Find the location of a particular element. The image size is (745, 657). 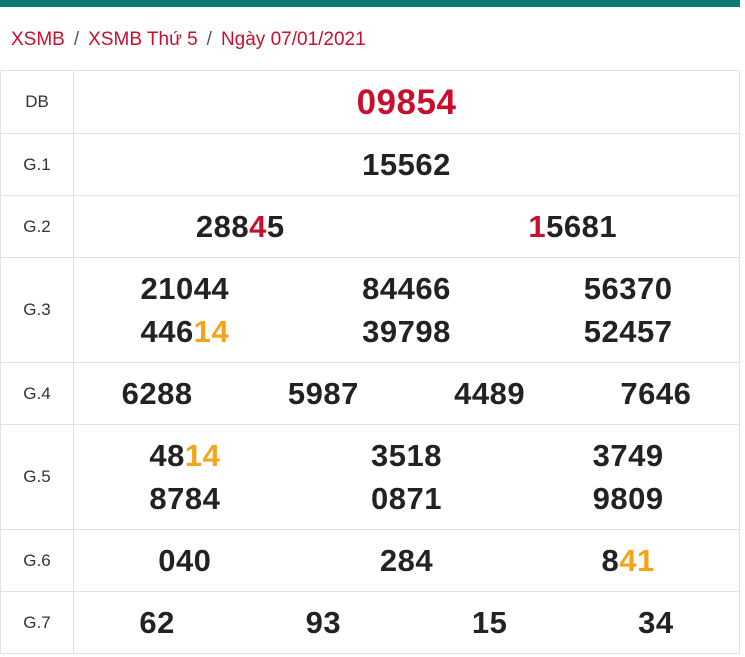

prize-row-g6: G.6 040 284 841 is located at coordinates (370, 560).